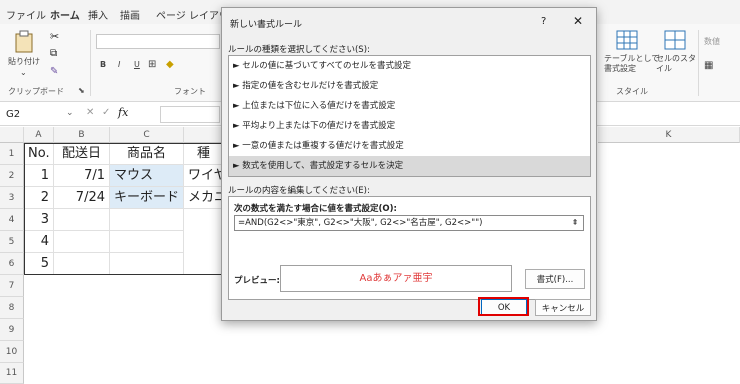  What do you see at coordinates (676, 63) in the screenshot?
I see `cell-style-label: セルのスタイル` at bounding box center [676, 63].